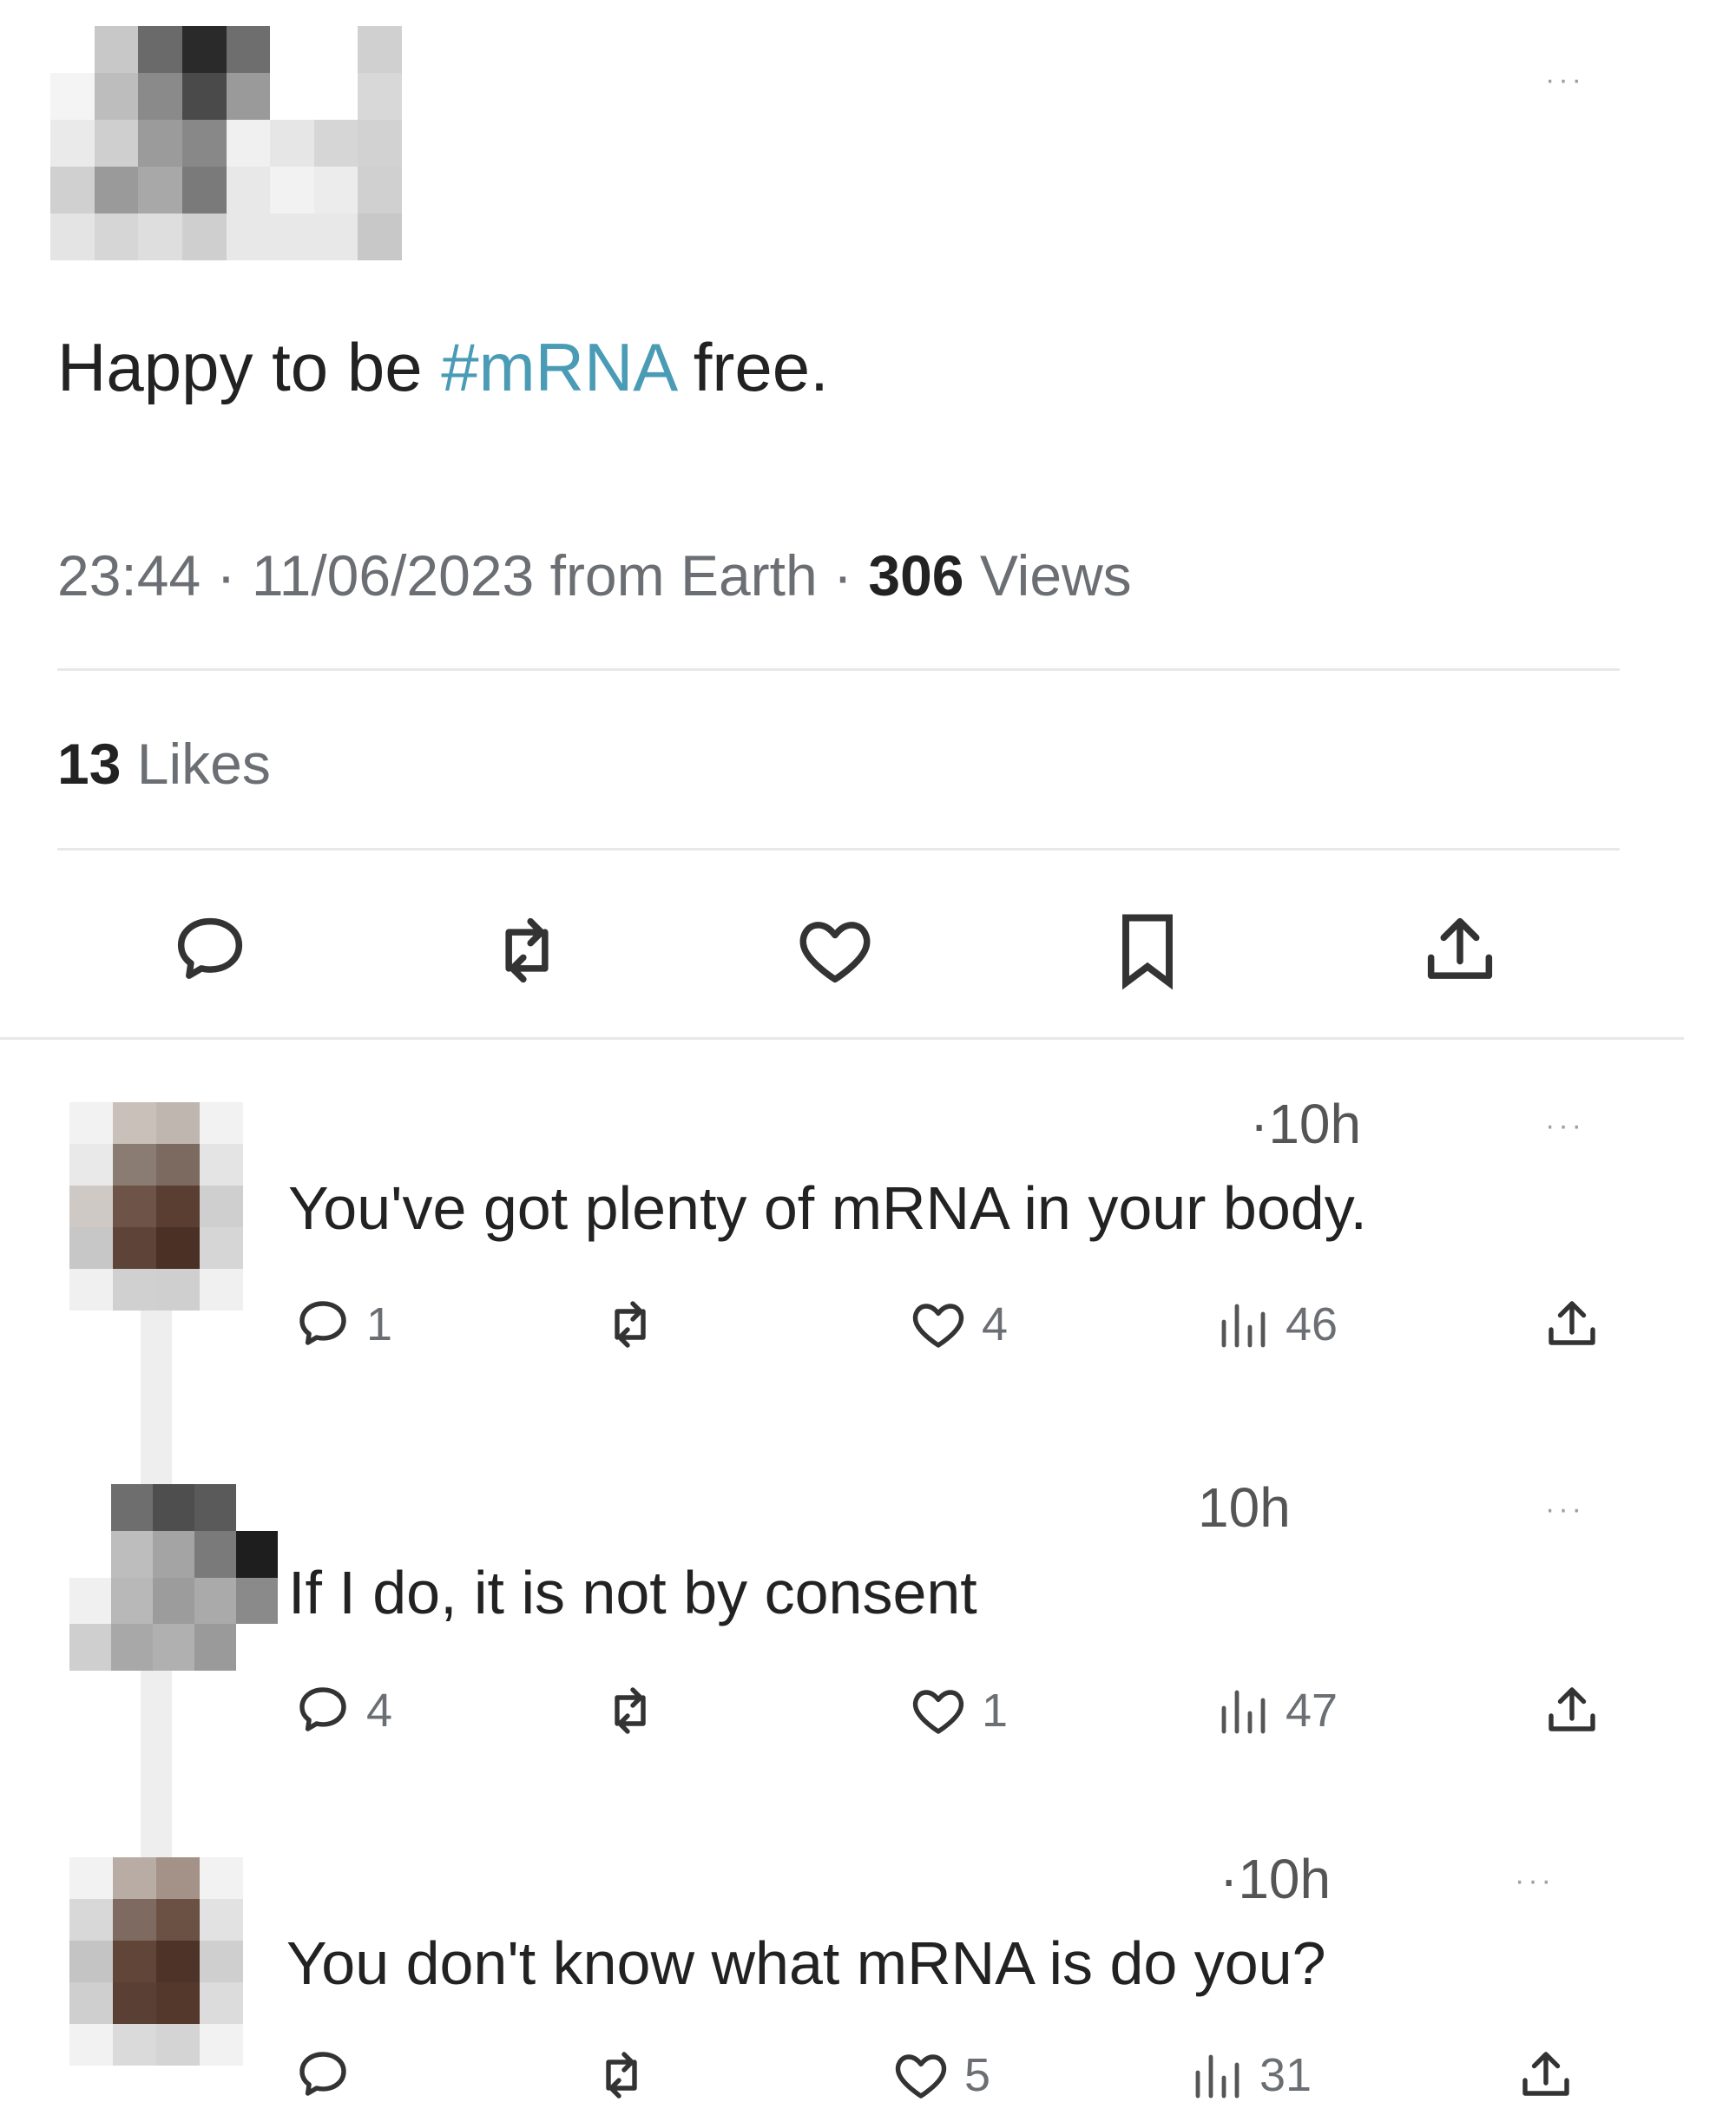 The image size is (1736, 2122). What do you see at coordinates (393, 575) in the screenshot?
I see `post-date: 11/06/2023` at bounding box center [393, 575].